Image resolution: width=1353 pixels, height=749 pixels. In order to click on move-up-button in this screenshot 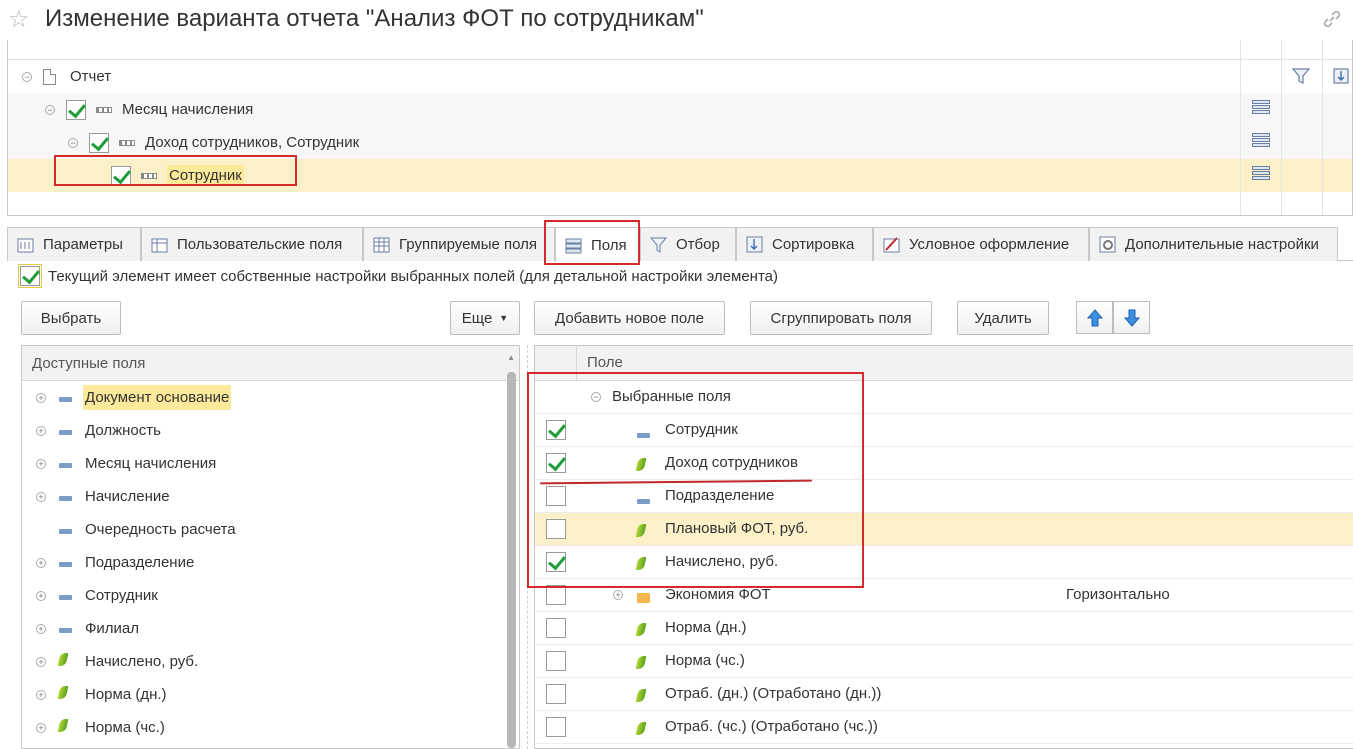, I will do `click(1094, 317)`.